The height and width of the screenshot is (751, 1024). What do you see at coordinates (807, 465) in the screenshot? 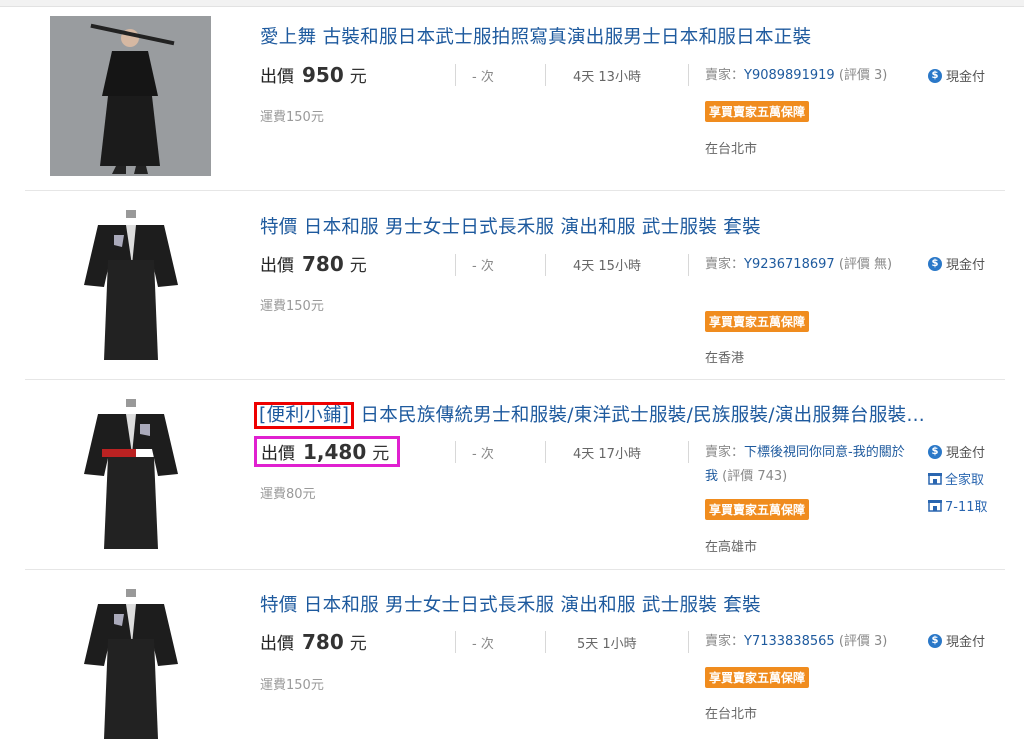
I see `seller-info: 賣家：下標後視同你同意-我的關於我 (評價 743)` at bounding box center [807, 465].